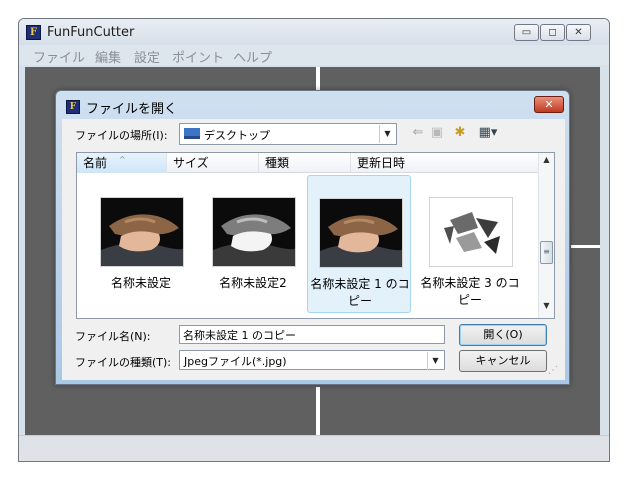 This screenshot has width=630, height=482. I want to click on sort-ascending-icon: ^, so click(122, 159).